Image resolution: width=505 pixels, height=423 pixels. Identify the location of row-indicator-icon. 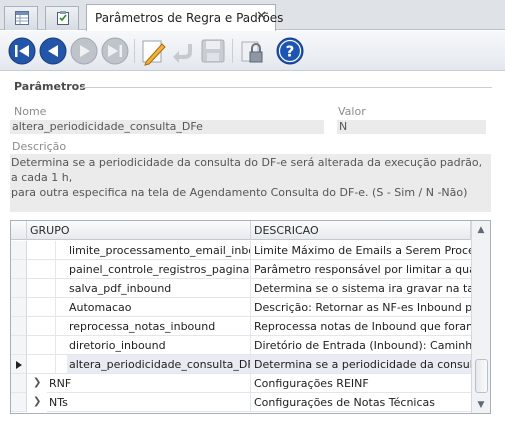
(19, 365).